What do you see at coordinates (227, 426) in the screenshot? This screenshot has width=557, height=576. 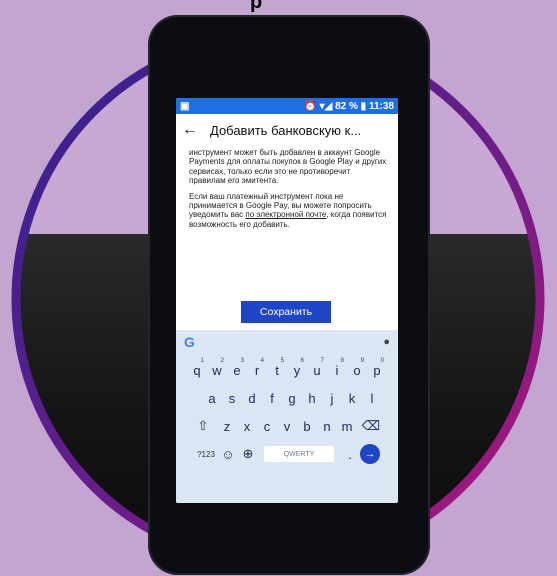 I see `key-z: z` at bounding box center [227, 426].